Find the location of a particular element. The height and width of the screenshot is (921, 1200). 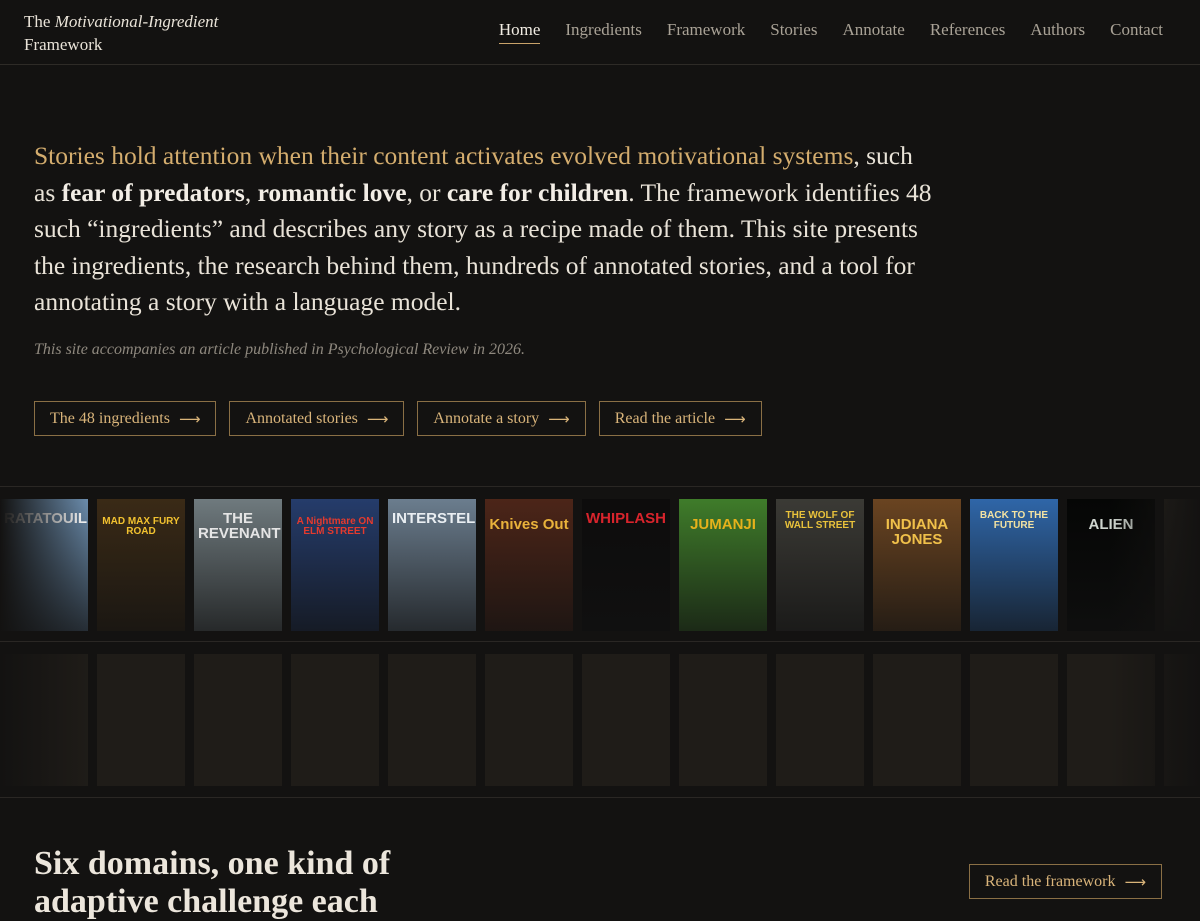

story-poster: WHIPLASH is located at coordinates (626, 565).